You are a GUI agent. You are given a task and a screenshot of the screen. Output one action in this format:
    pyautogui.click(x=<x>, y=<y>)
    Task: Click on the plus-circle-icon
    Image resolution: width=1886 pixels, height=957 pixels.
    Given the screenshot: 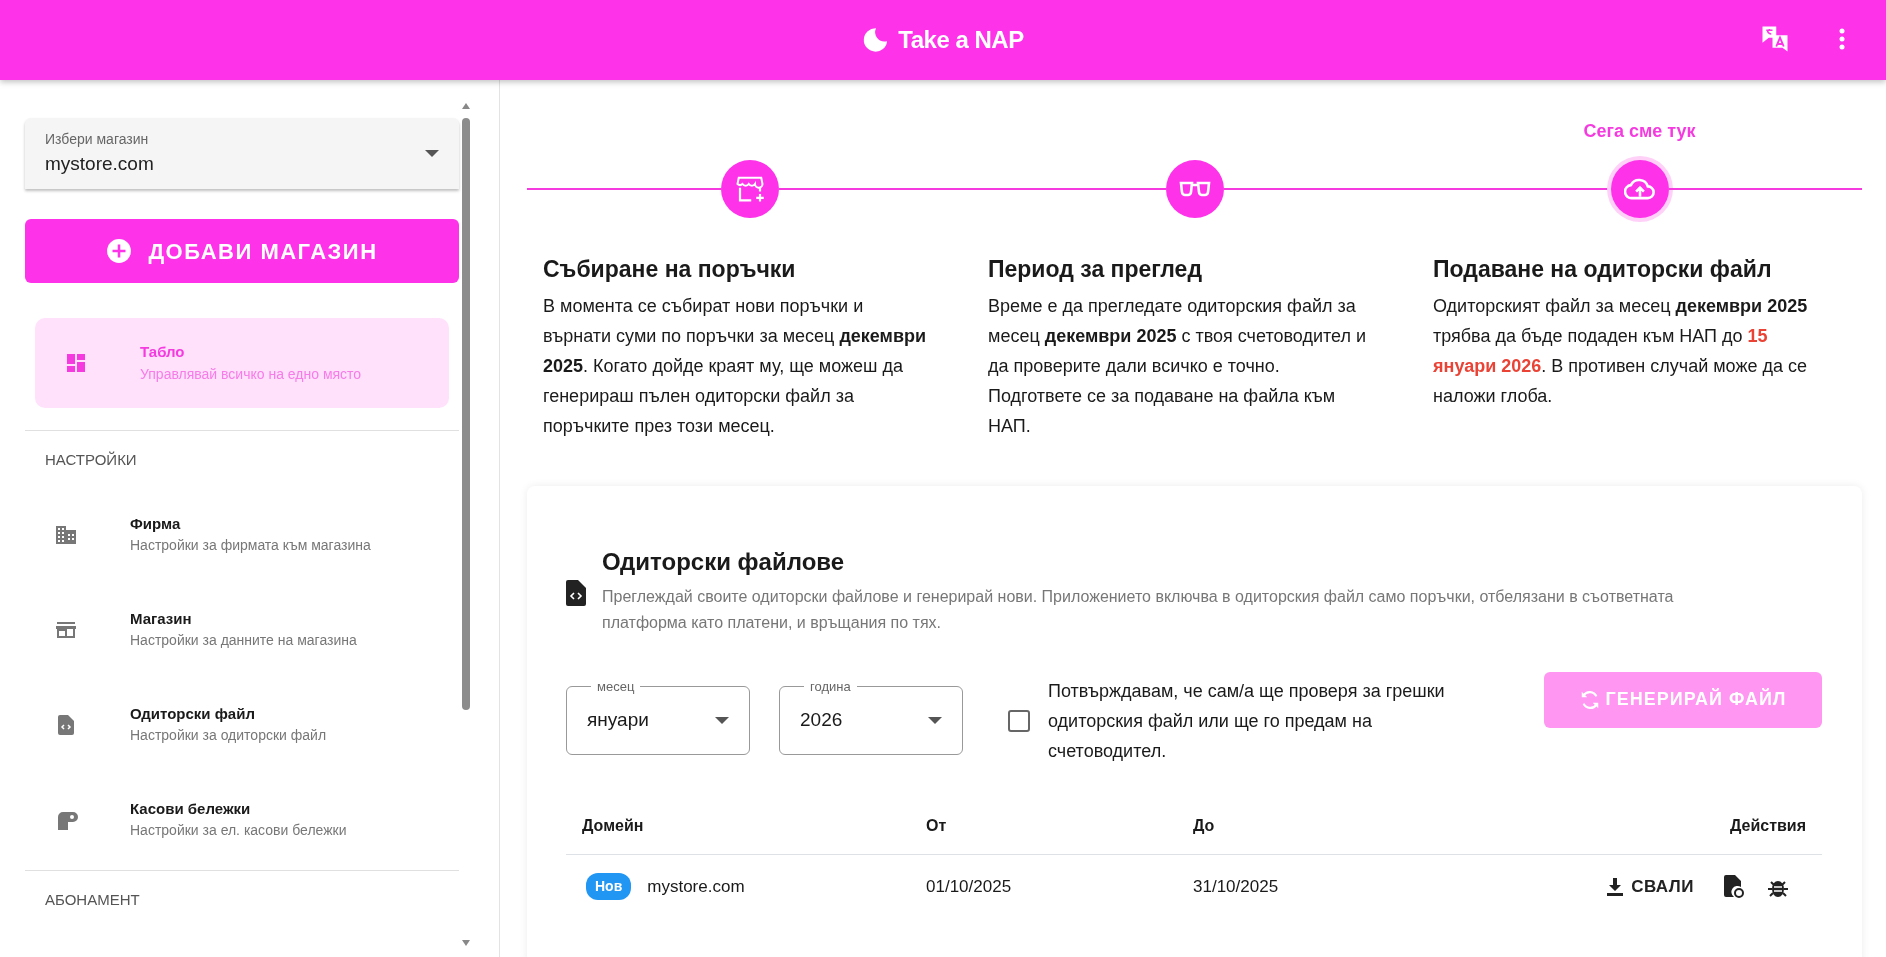 What is the action you would take?
    pyautogui.click(x=119, y=251)
    